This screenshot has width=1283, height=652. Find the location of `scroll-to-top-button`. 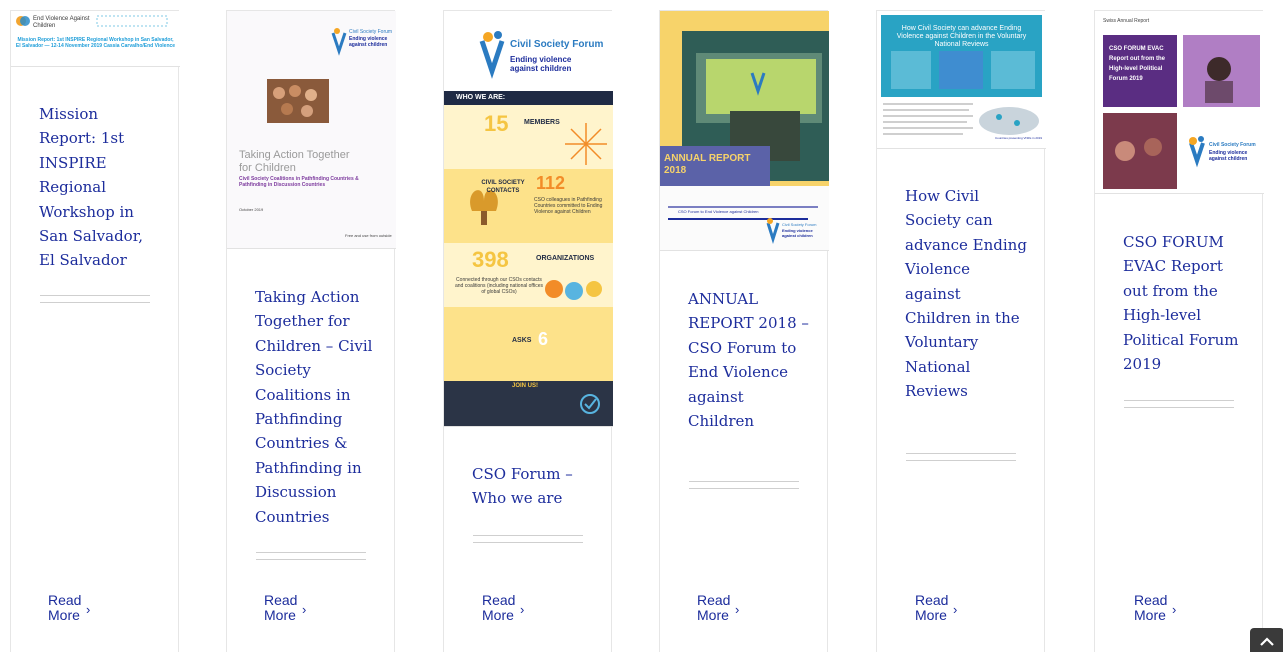

scroll-to-top-button is located at coordinates (1266, 640).